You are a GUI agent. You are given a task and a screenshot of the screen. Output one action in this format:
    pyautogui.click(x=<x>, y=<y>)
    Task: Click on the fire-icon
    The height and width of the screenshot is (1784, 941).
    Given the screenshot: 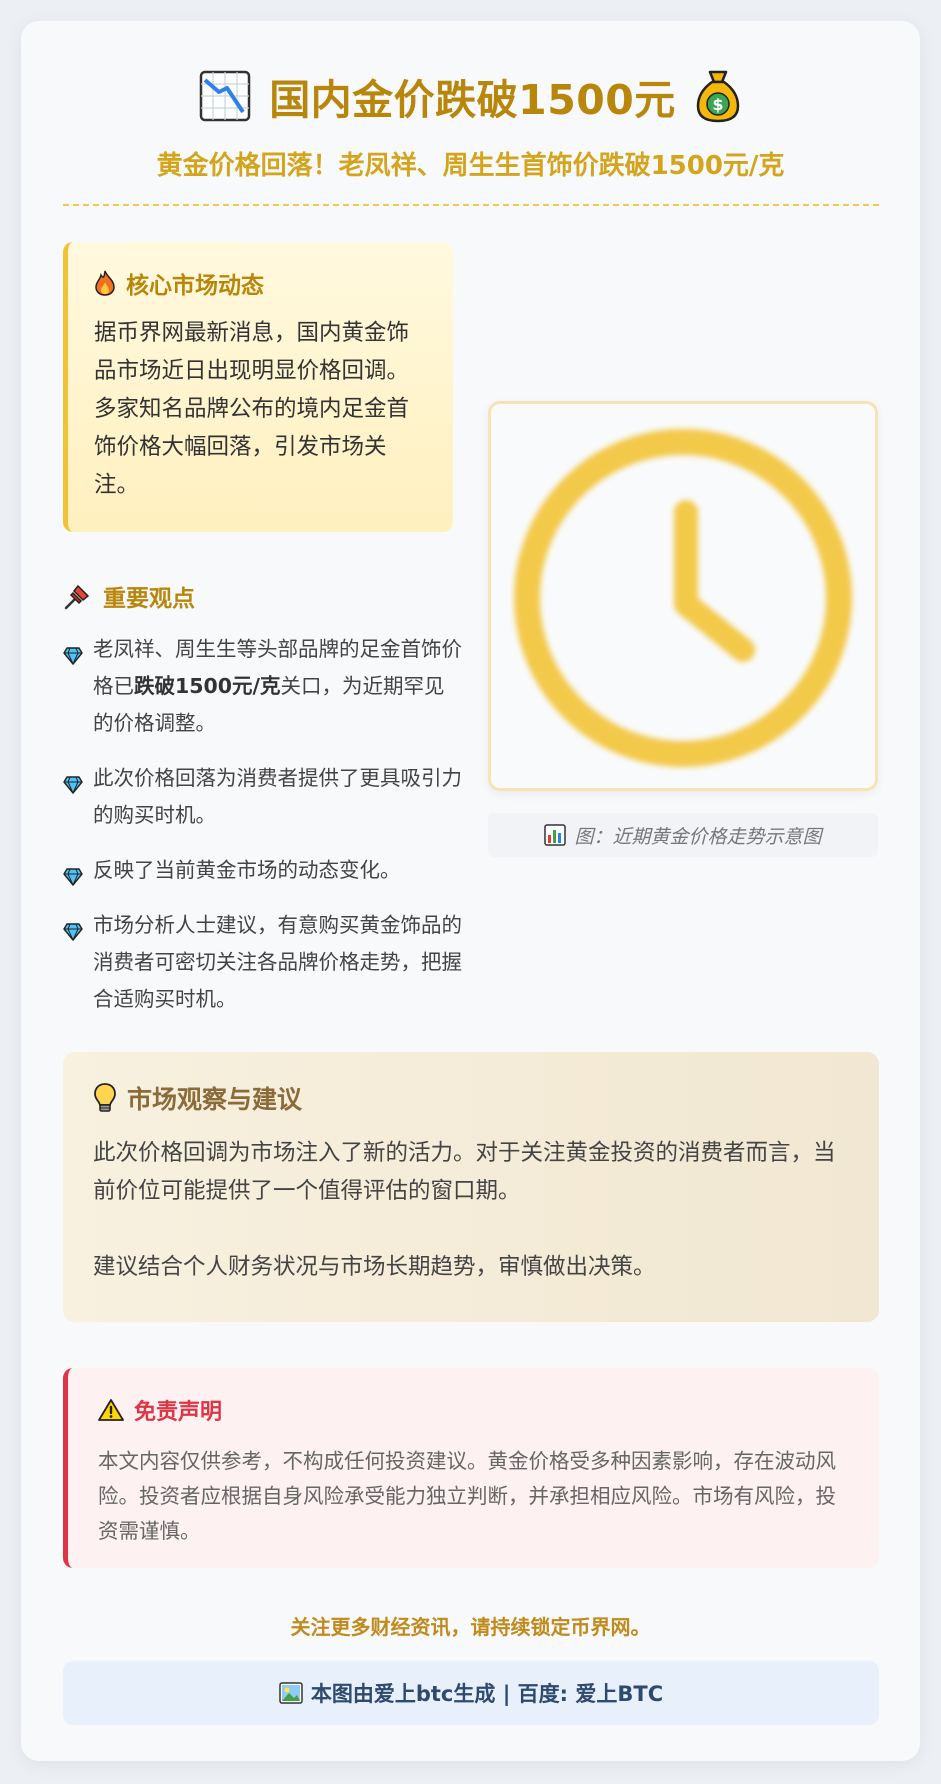 What is the action you would take?
    pyautogui.click(x=105, y=283)
    